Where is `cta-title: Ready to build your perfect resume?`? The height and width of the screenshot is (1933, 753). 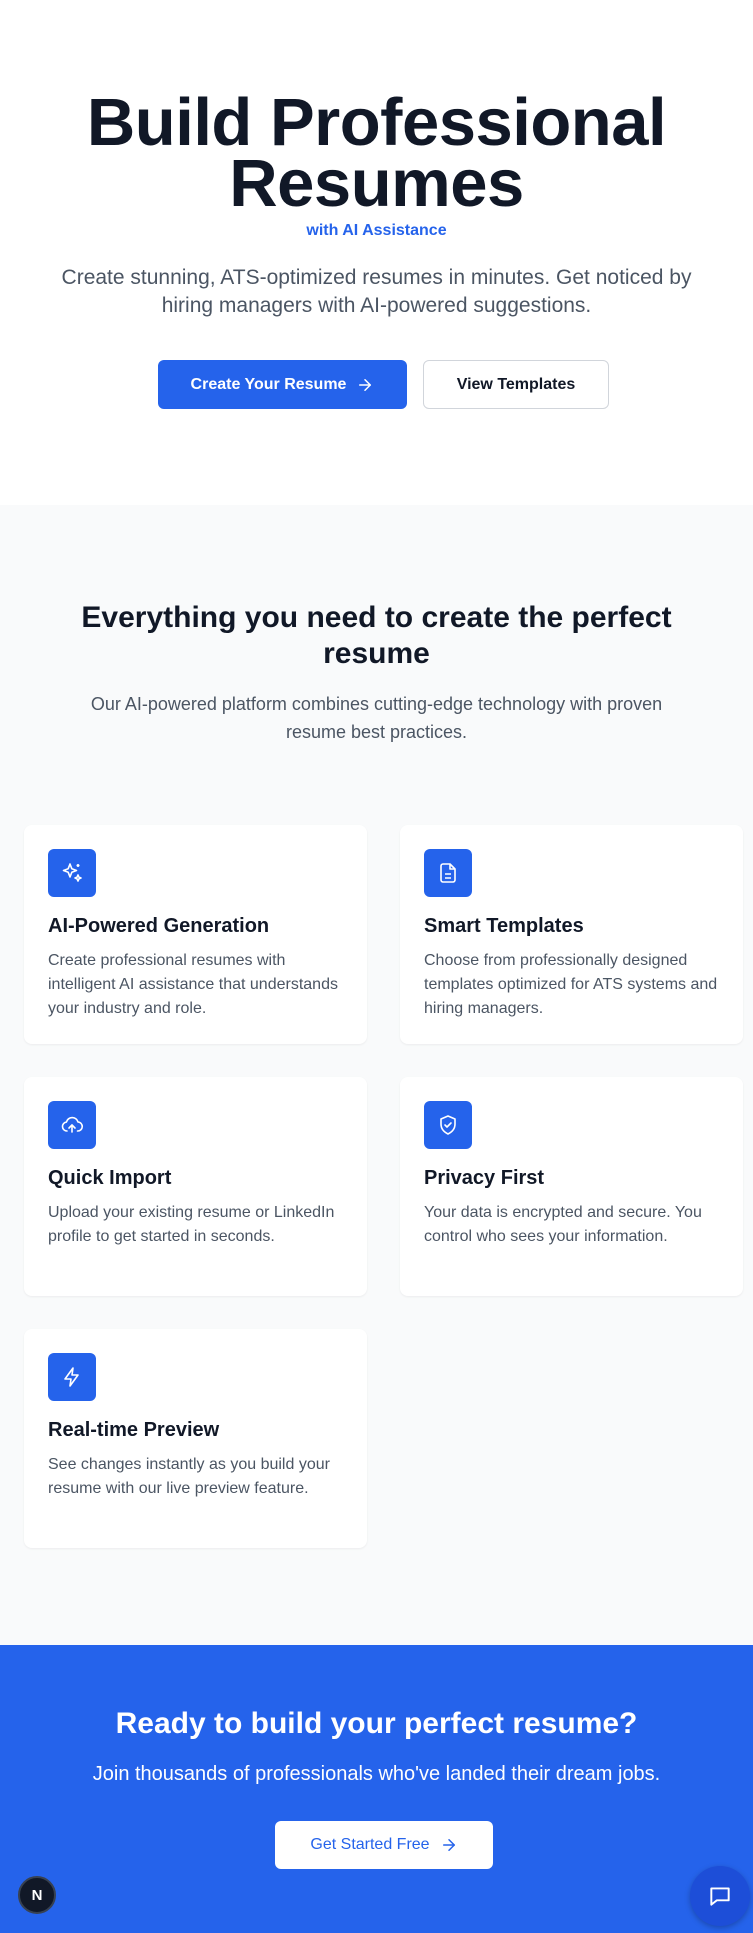 cta-title: Ready to build your perfect resume? is located at coordinates (376, 1723).